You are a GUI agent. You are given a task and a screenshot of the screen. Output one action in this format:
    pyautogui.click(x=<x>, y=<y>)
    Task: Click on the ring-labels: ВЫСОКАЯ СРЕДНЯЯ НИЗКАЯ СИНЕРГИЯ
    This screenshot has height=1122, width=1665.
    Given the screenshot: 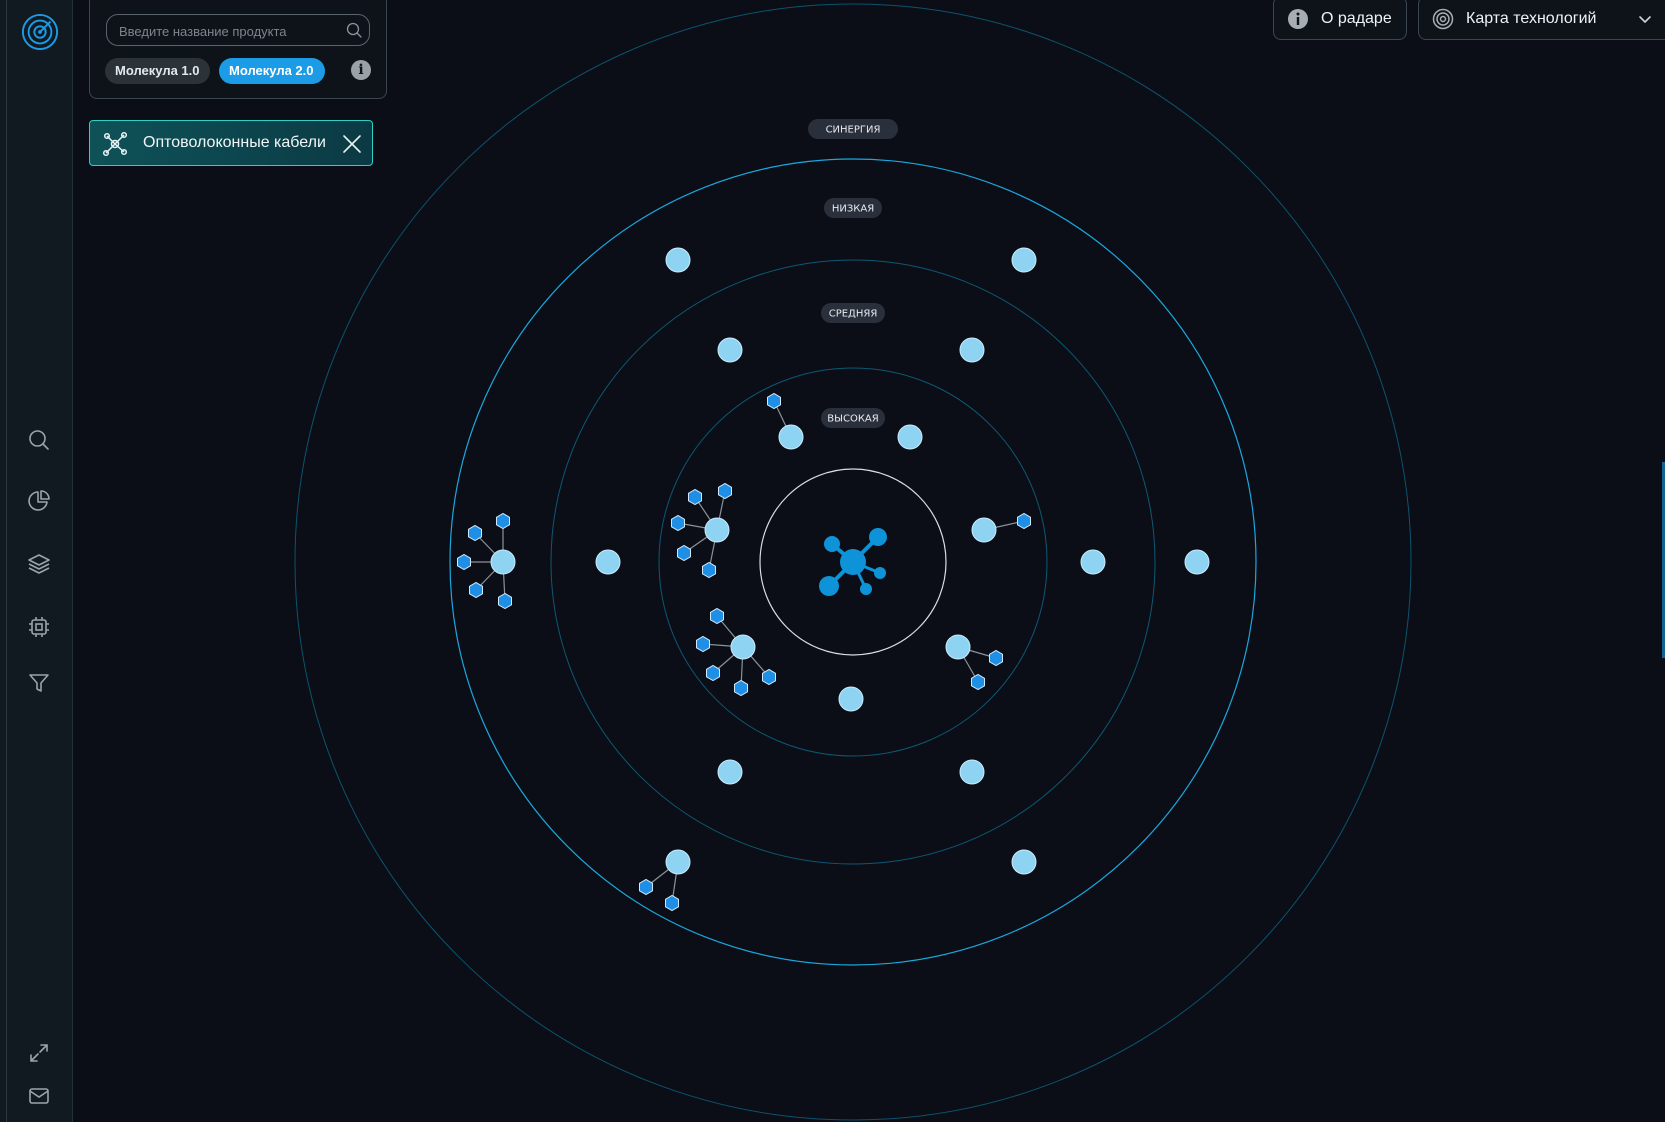 What is the action you would take?
    pyautogui.click(x=853, y=273)
    